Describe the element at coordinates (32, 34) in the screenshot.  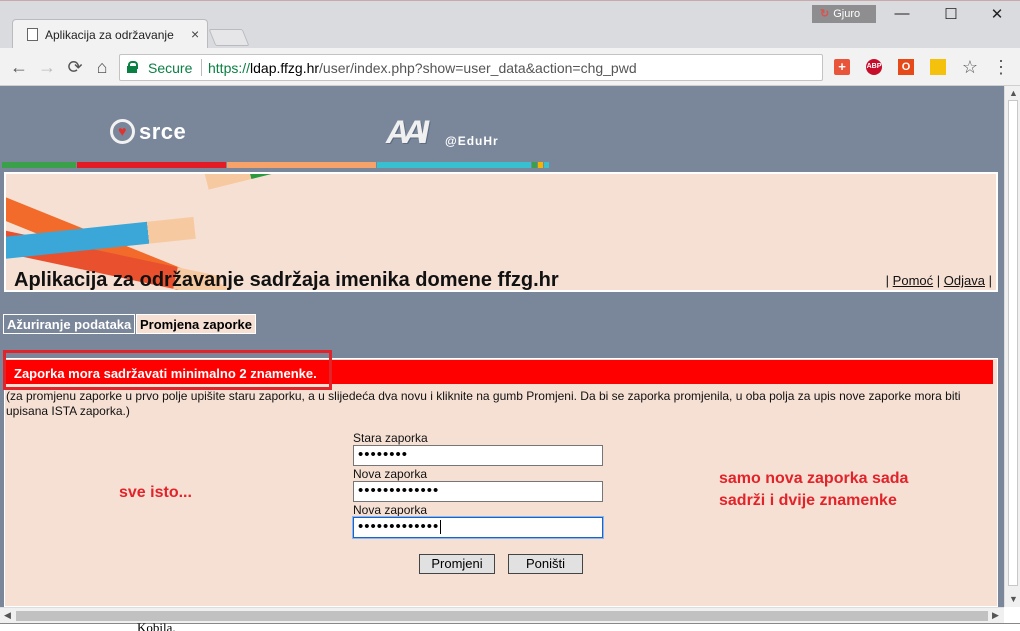
I see `page-icon` at that location.